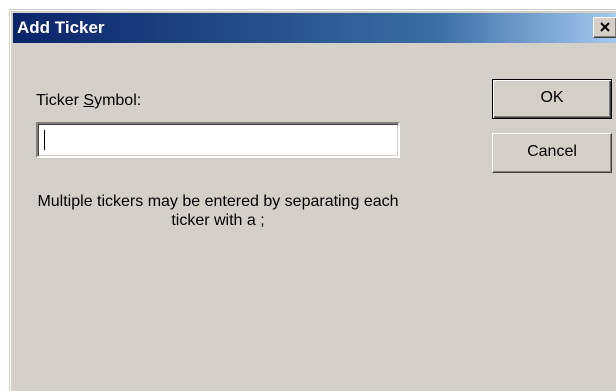 The height and width of the screenshot is (391, 616). What do you see at coordinates (314, 28) in the screenshot?
I see `title-bar: Add Ticker` at bounding box center [314, 28].